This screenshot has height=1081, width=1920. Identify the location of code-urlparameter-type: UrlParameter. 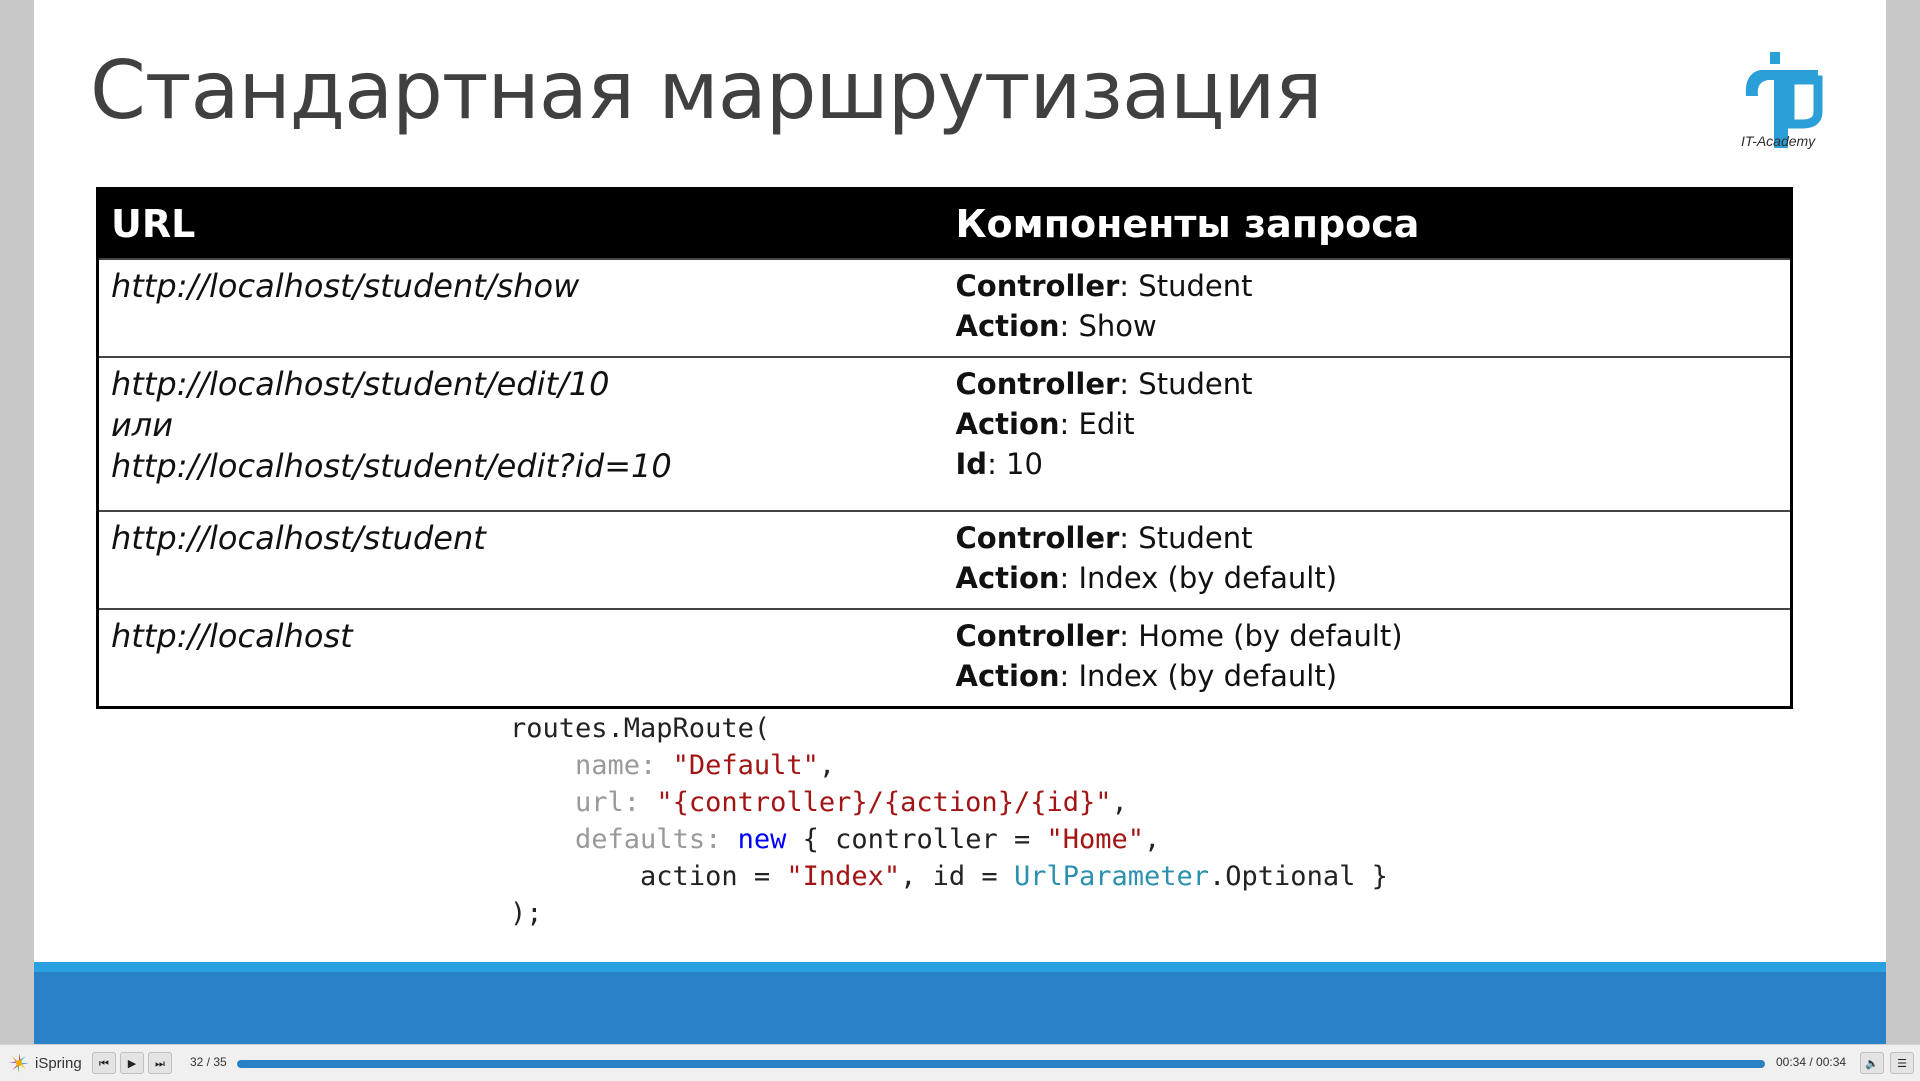
(1111, 876).